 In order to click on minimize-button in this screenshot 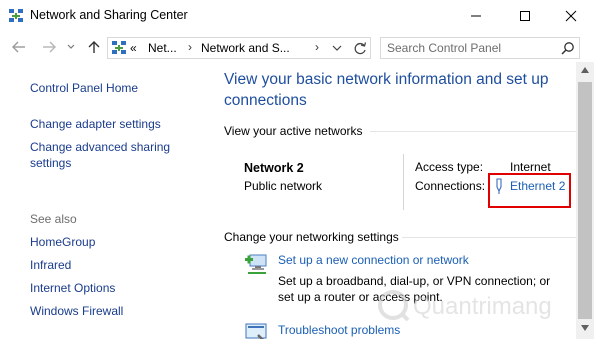, I will do `click(476, 16)`.